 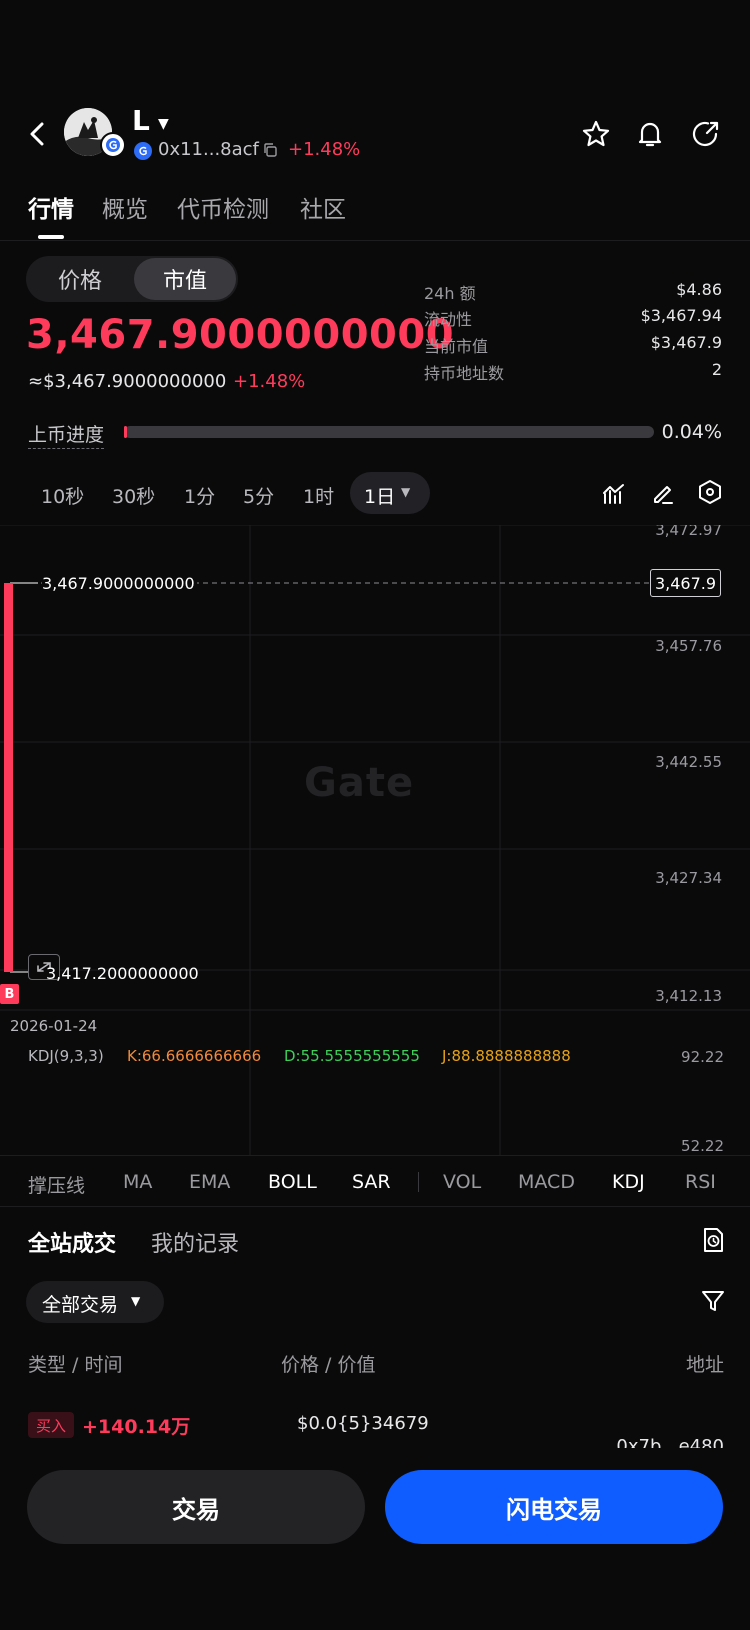 What do you see at coordinates (704, 1365) in the screenshot?
I see `column-address: 地址` at bounding box center [704, 1365].